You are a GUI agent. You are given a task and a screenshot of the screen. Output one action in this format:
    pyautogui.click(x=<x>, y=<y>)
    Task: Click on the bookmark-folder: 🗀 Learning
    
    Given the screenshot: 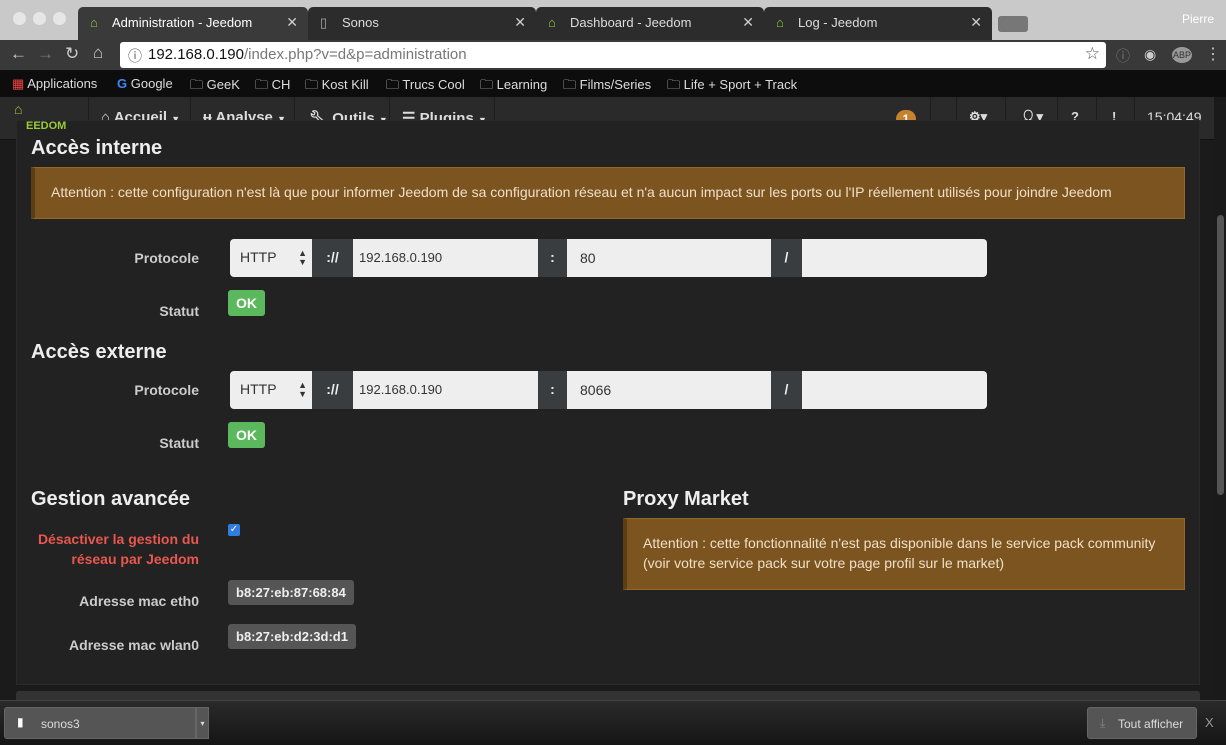 What is the action you would take?
    pyautogui.click(x=513, y=87)
    